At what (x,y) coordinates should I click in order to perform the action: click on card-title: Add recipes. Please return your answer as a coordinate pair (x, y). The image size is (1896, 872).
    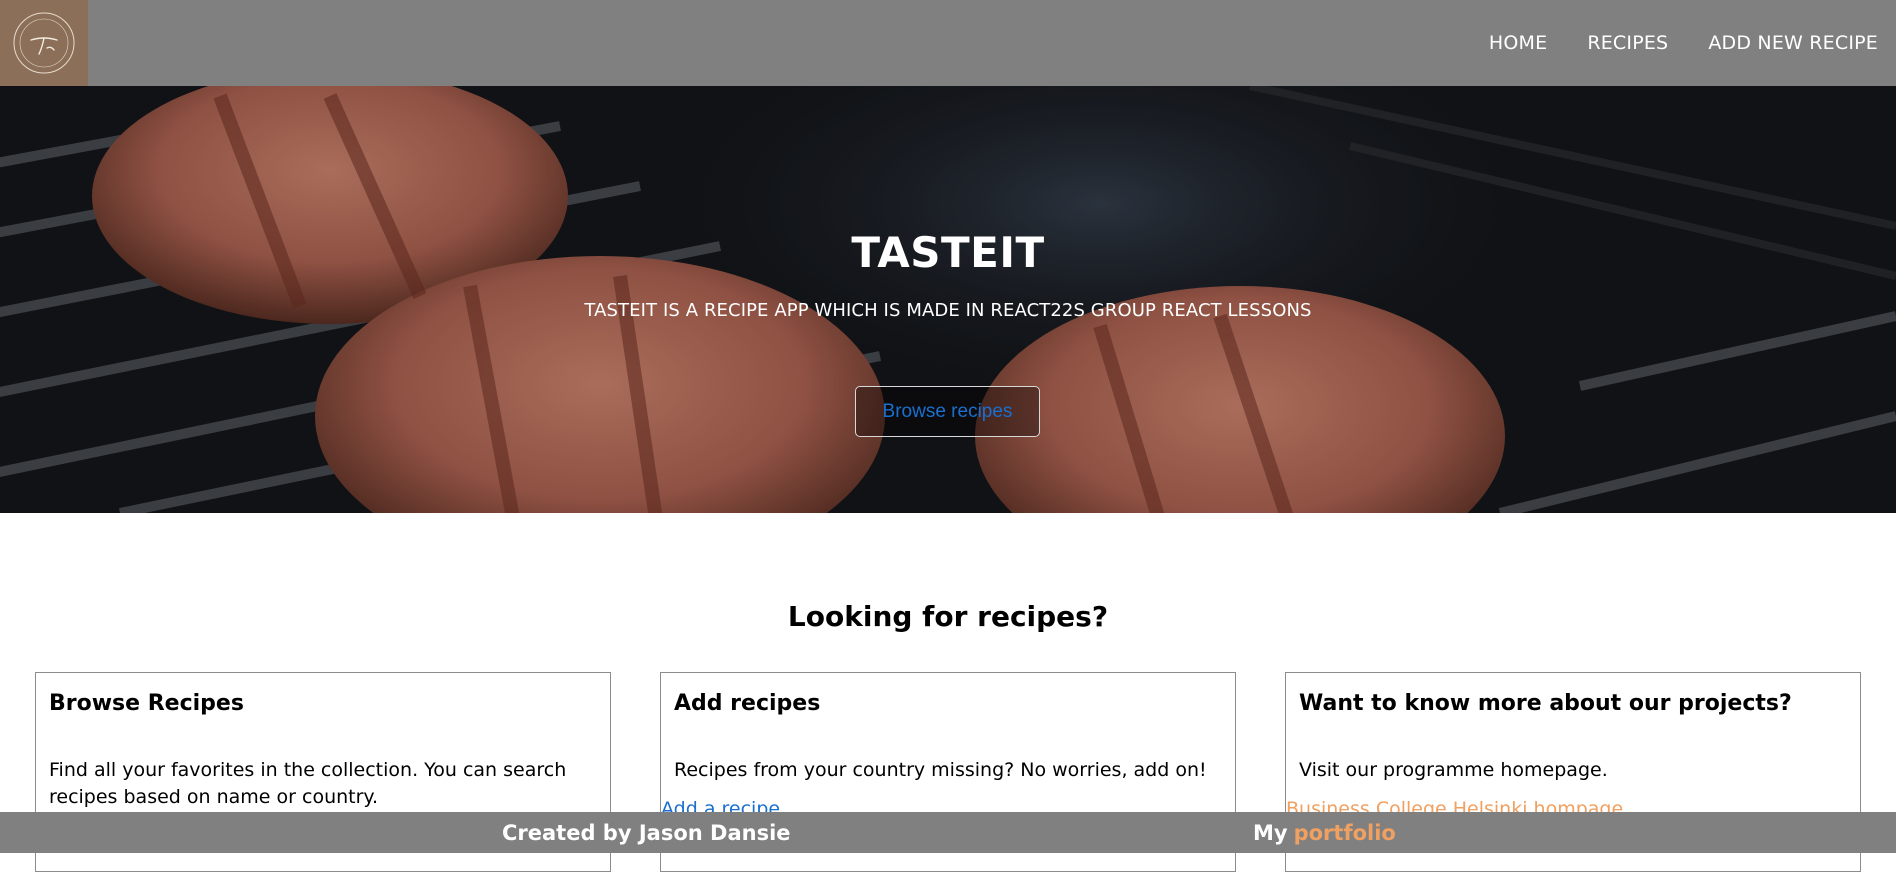
    Looking at the image, I should click on (747, 703).